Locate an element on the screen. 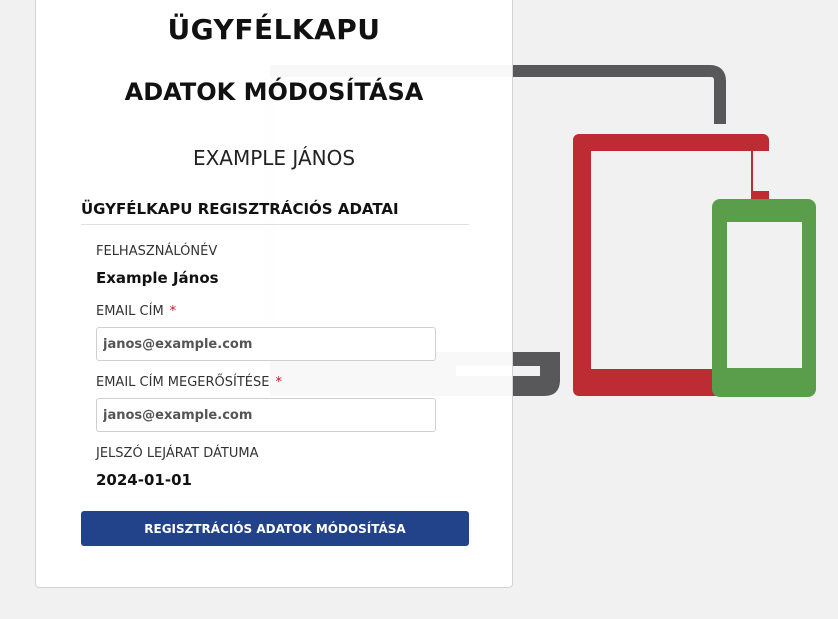 Image resolution: width=838 pixels, height=619 pixels. email-confirm-label: EMAIL CÍM MEGERŐSÍTÉSE * is located at coordinates (189, 382).